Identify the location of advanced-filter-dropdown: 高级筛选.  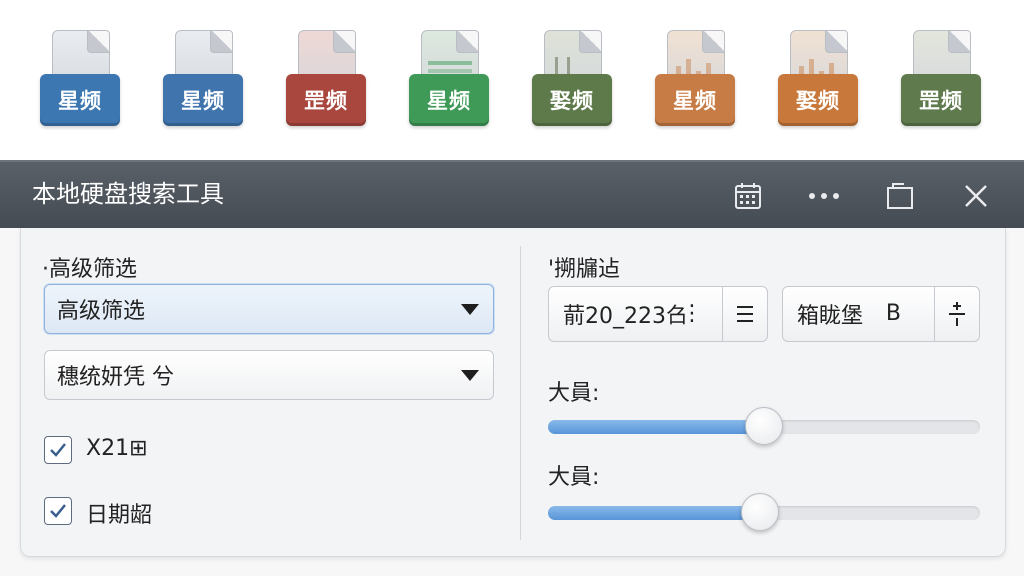
(269, 309).